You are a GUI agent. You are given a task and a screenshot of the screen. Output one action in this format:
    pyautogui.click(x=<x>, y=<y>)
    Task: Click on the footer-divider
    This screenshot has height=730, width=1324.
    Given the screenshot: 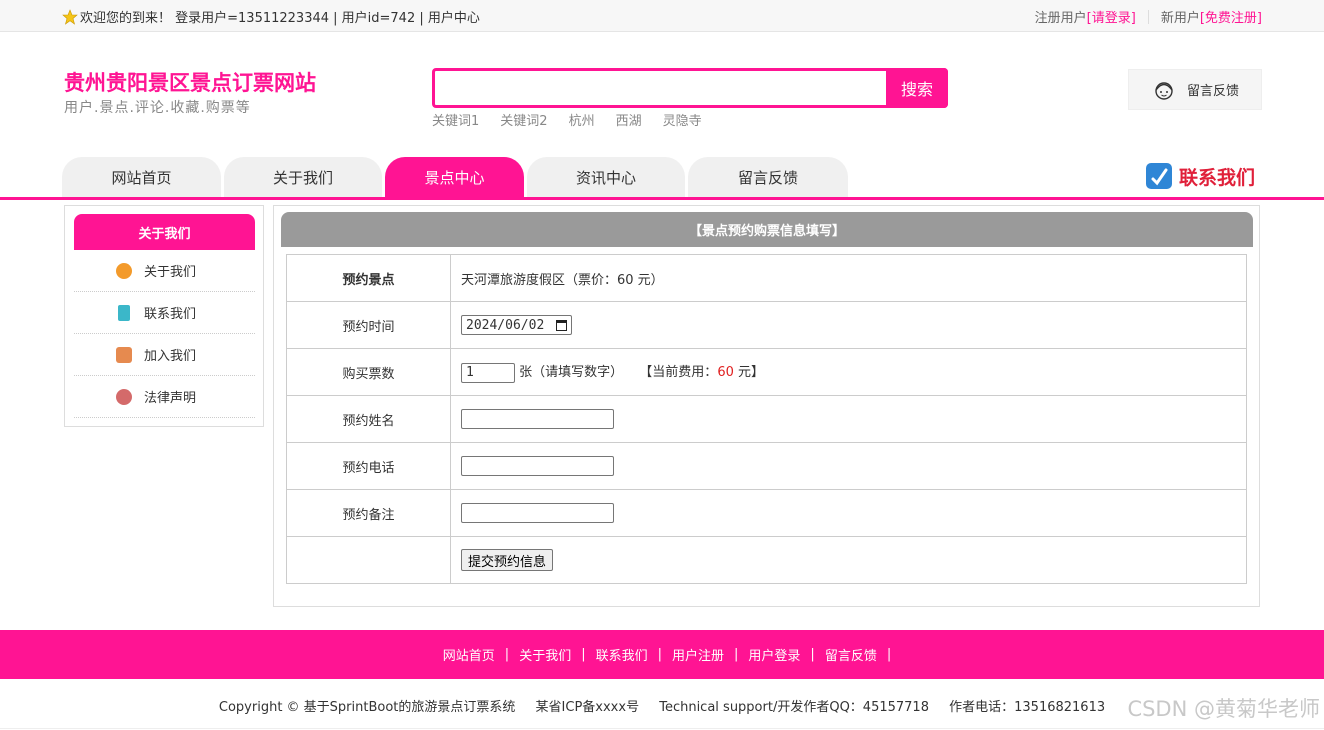 What is the action you would take?
    pyautogui.click(x=662, y=728)
    